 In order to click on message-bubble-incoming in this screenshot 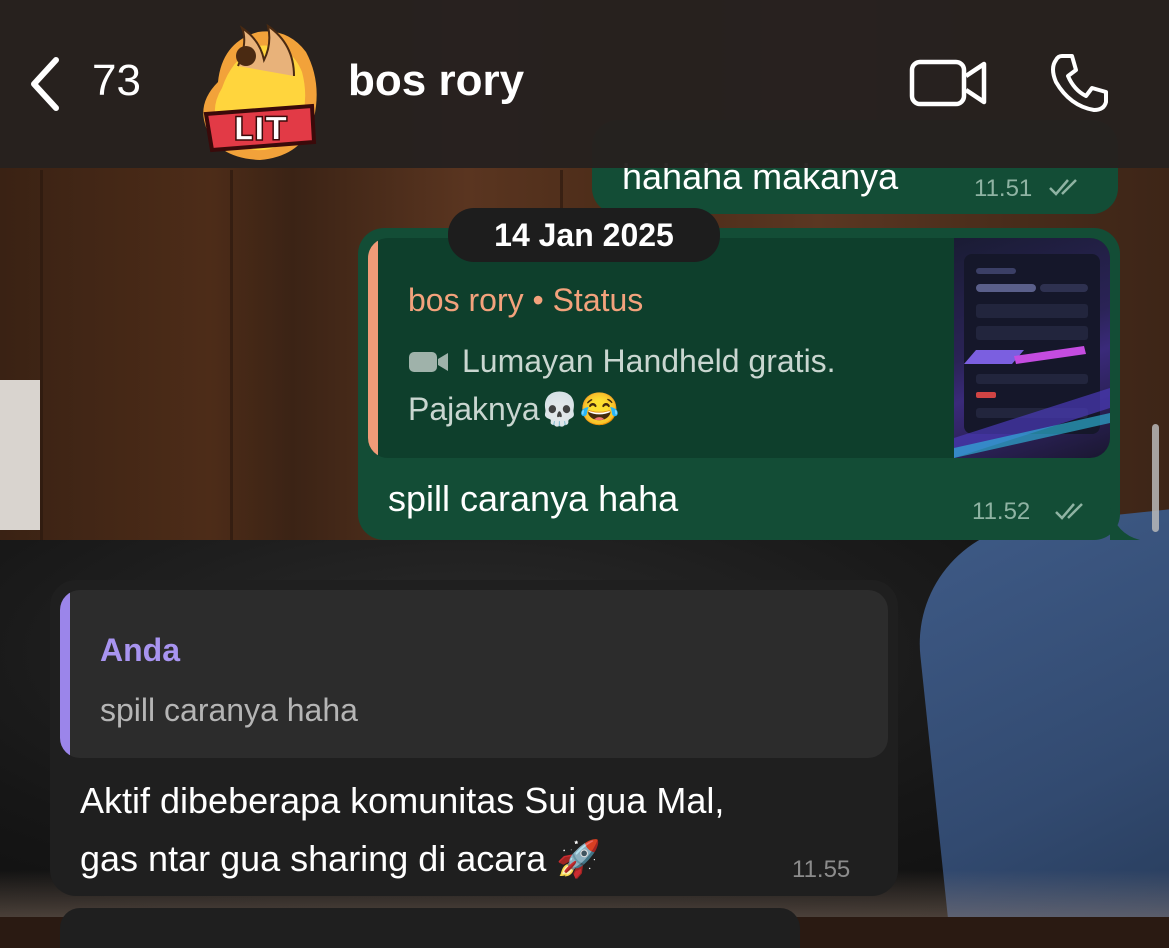, I will do `click(430, 928)`.